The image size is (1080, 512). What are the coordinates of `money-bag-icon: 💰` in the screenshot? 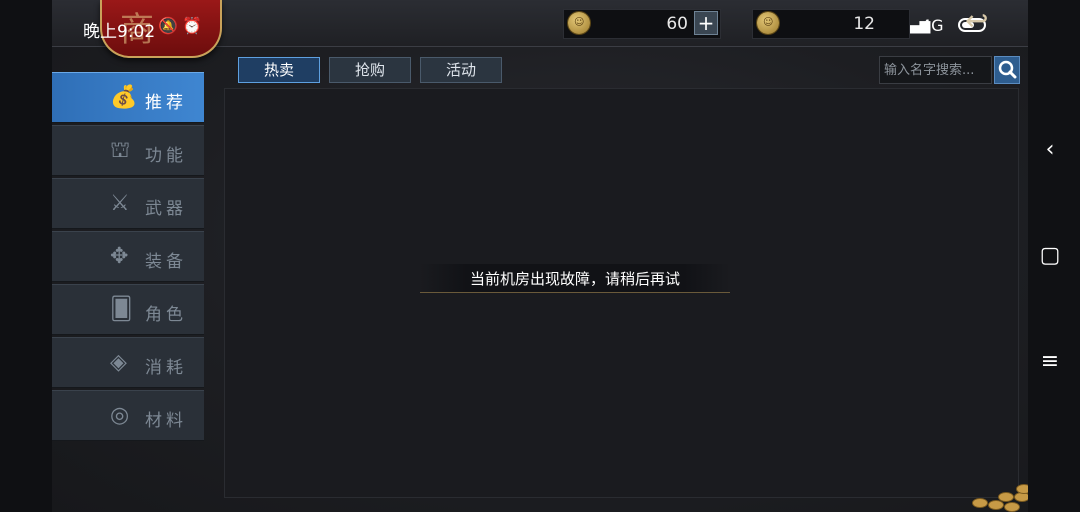 It's located at (124, 97).